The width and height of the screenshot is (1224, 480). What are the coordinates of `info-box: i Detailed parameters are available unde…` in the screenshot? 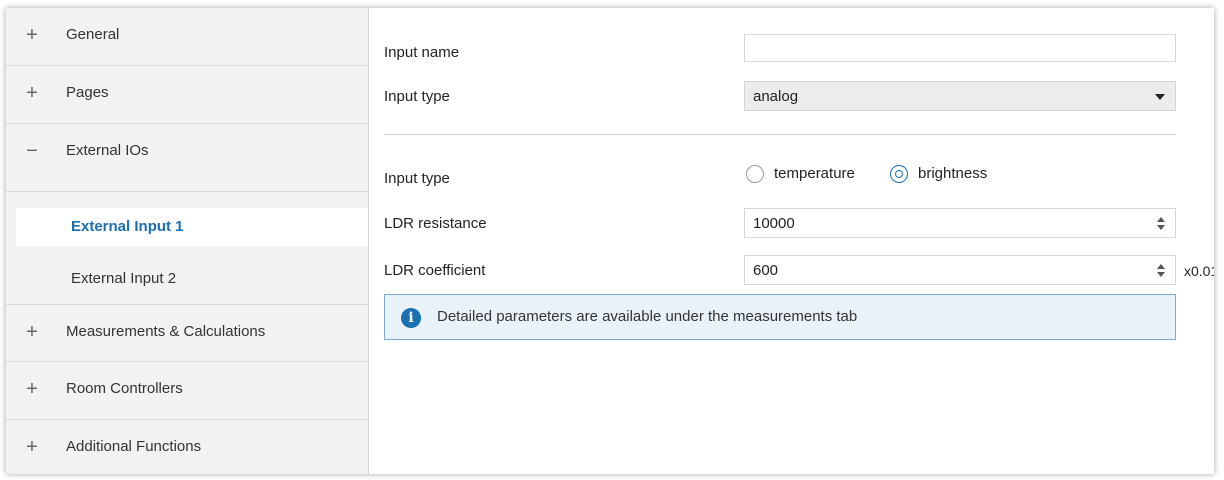 It's located at (780, 317).